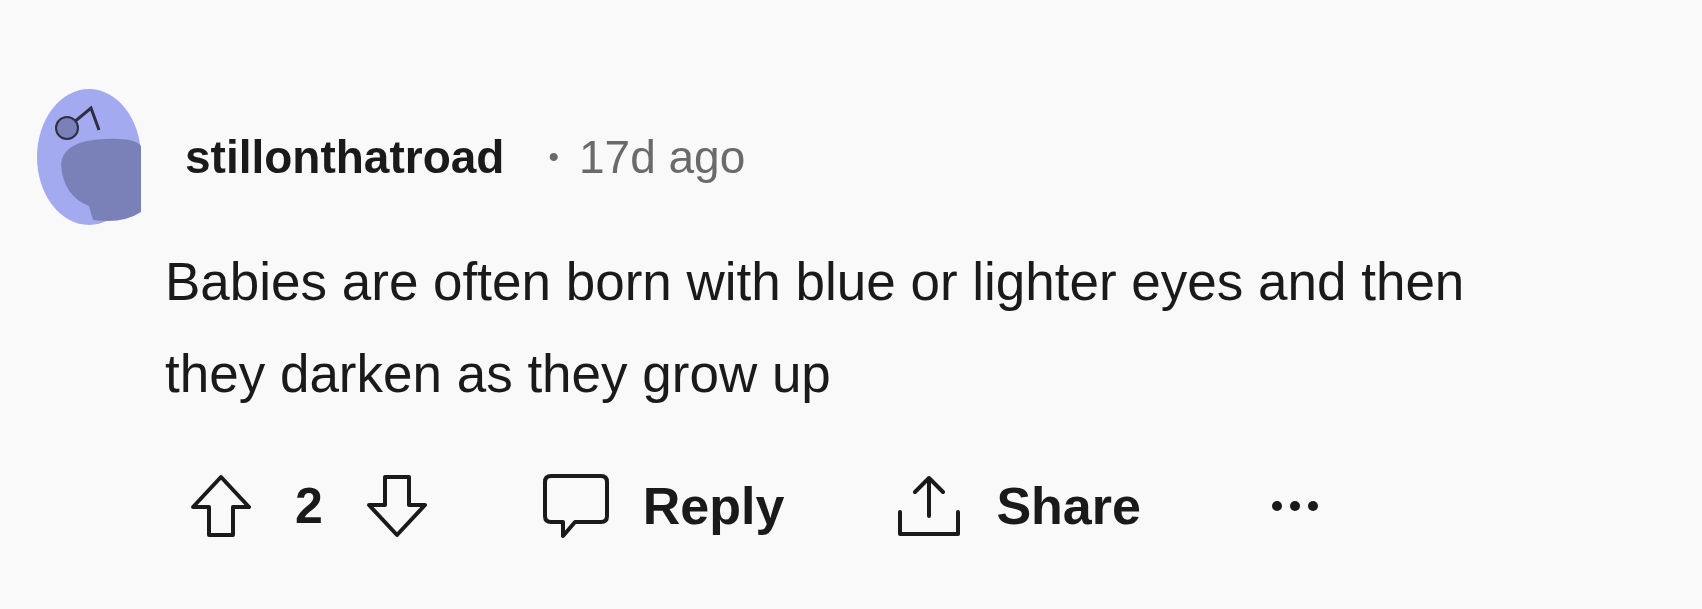 The image size is (1702, 609). Describe the element at coordinates (662, 506) in the screenshot. I see `reply-button: Reply` at that location.